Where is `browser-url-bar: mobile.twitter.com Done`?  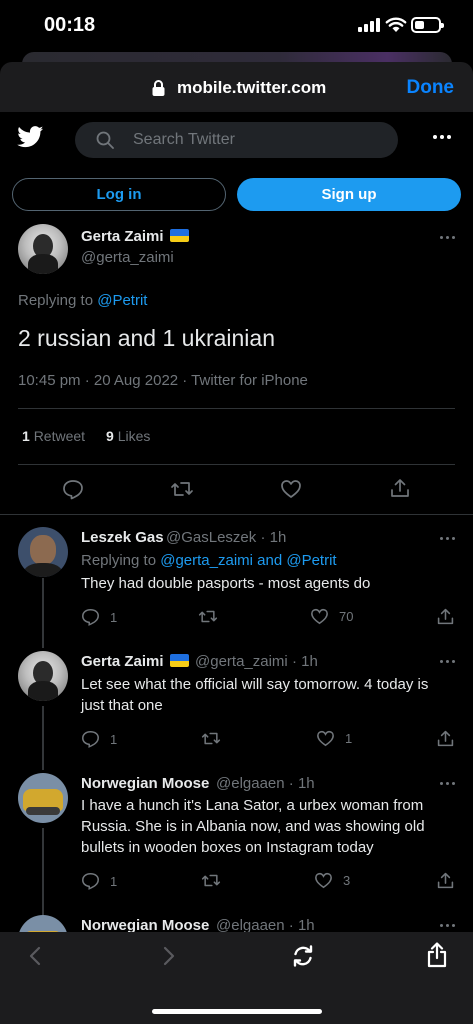
browser-url-bar: mobile.twitter.com Done is located at coordinates (236, 87).